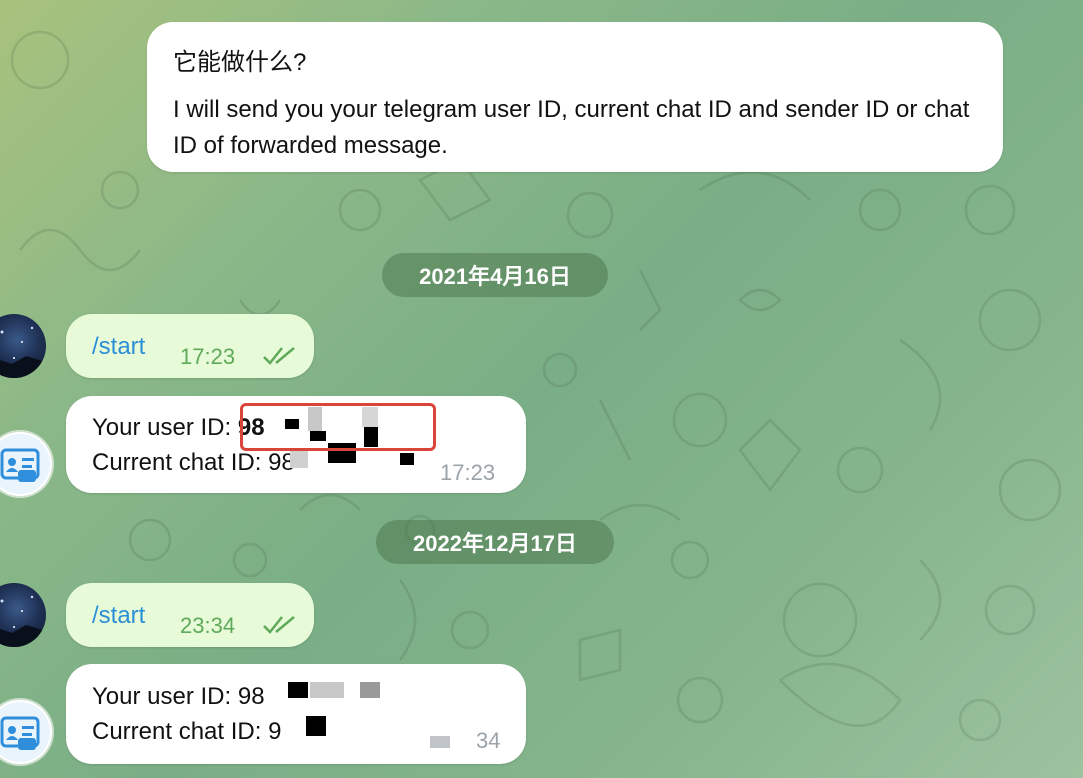  I want to click on bot-description-title: 它能做什么?, so click(240, 62).